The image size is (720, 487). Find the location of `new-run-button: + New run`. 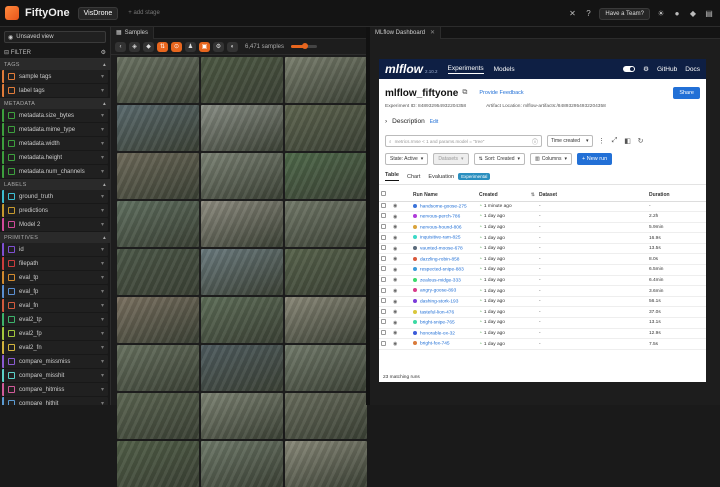

new-run-button: + New run is located at coordinates (595, 159).